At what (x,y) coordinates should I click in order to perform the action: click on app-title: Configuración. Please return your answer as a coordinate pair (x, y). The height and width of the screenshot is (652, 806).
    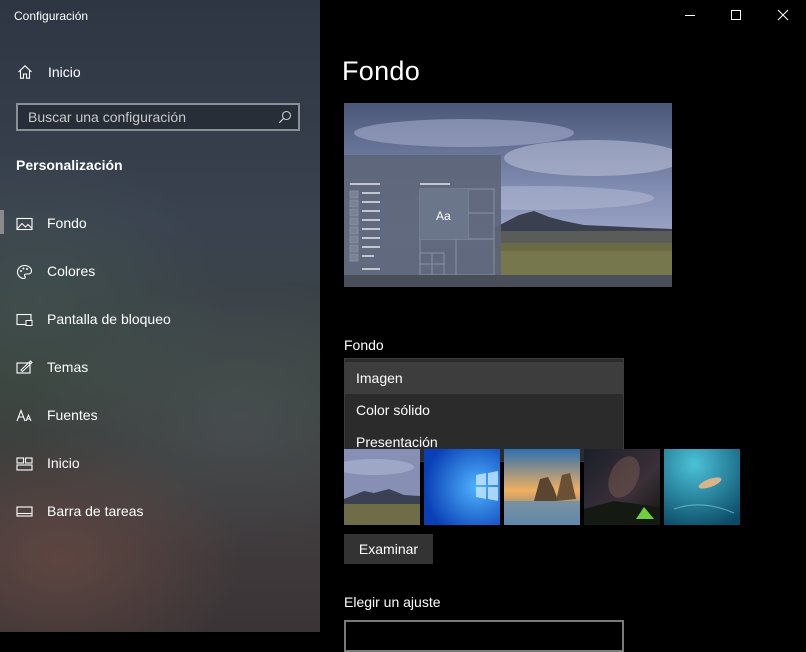
    Looking at the image, I should click on (51, 16).